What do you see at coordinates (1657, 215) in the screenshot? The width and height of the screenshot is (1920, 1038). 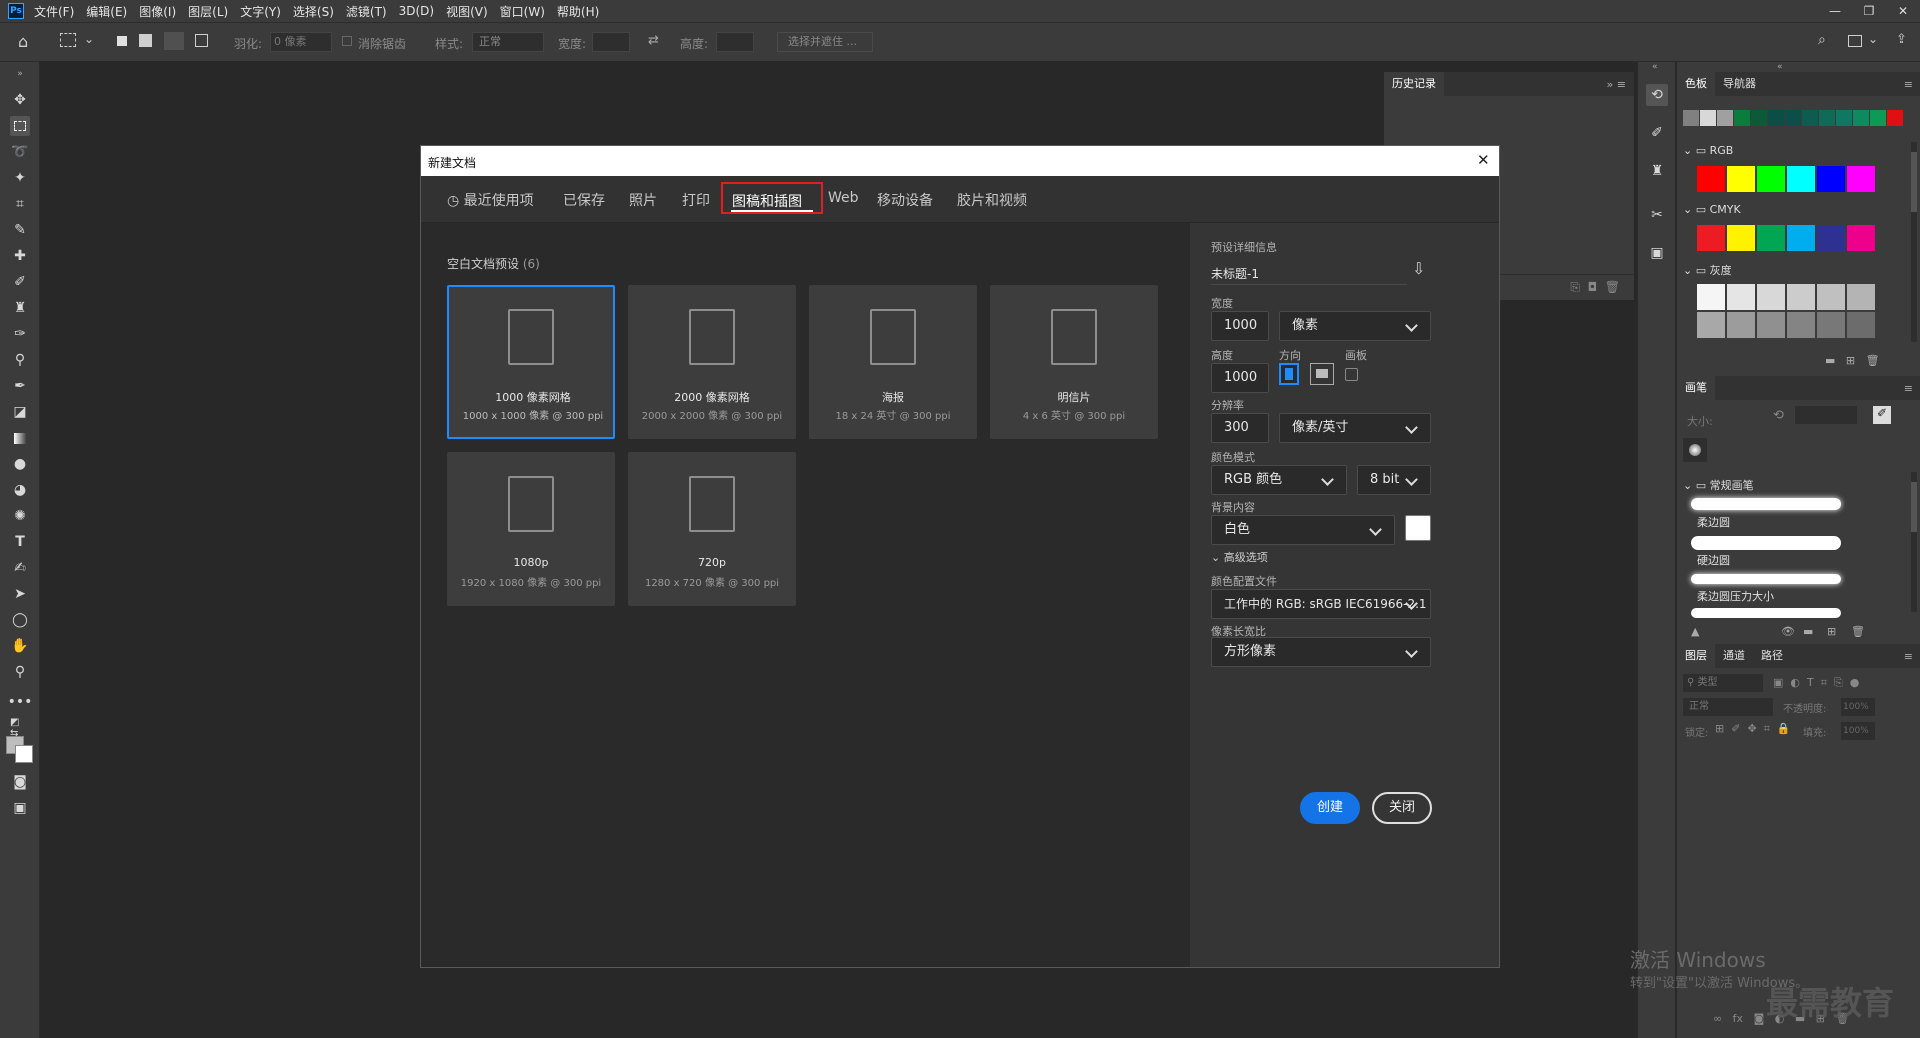 I see `tools-preset-icon: ✂` at bounding box center [1657, 215].